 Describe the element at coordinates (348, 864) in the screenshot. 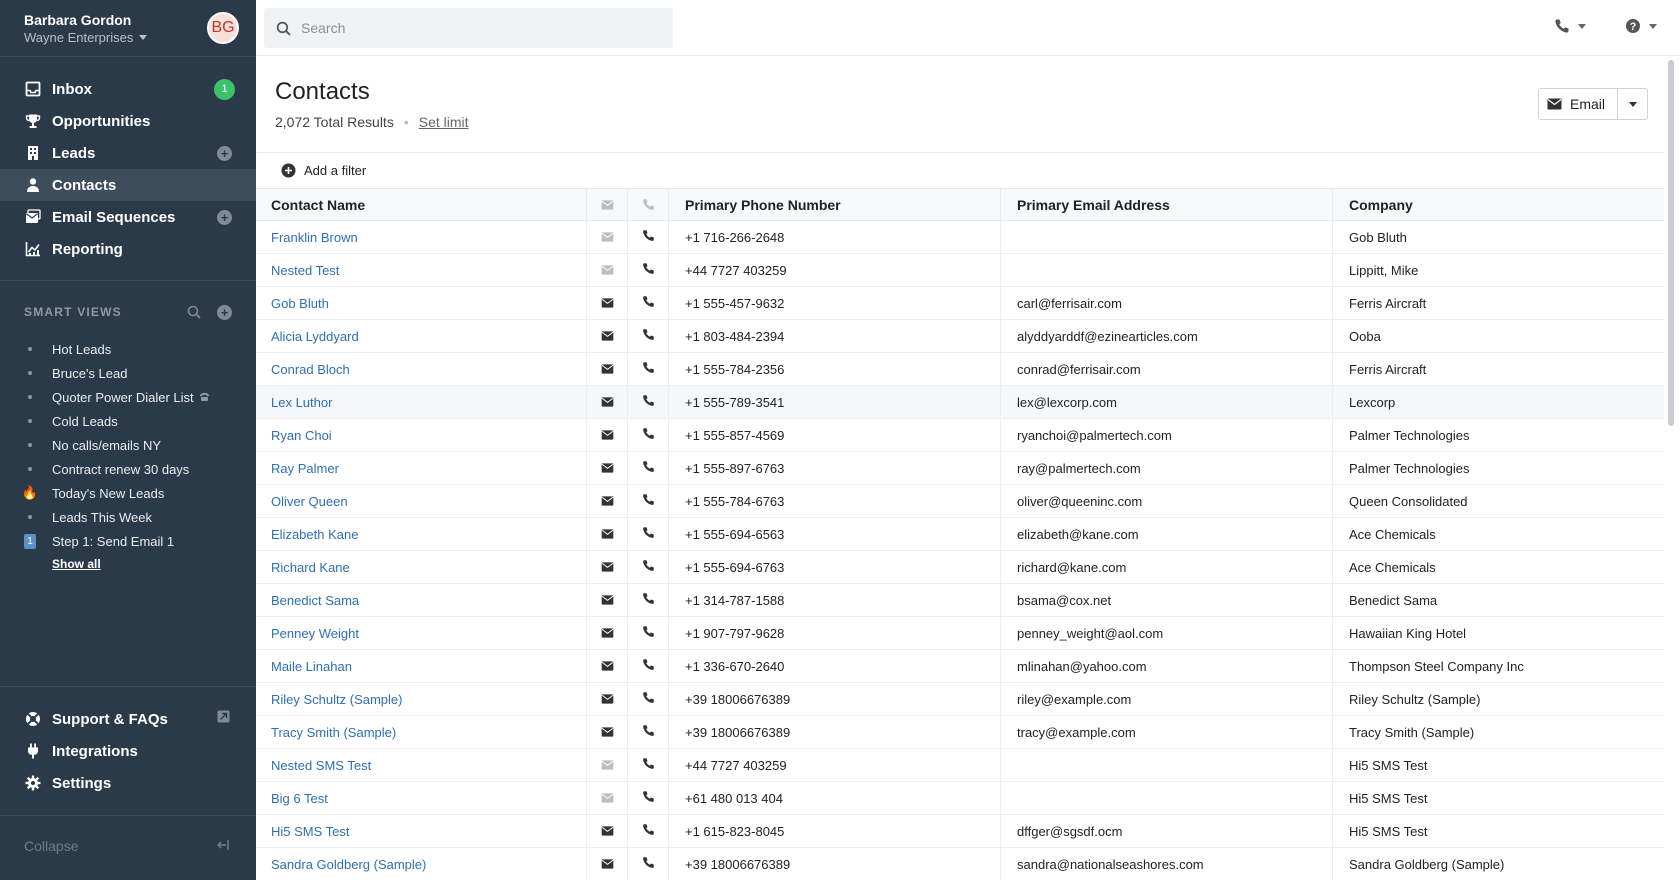

I see `contact-name-link: Sandra Goldberg (Sample)` at that location.